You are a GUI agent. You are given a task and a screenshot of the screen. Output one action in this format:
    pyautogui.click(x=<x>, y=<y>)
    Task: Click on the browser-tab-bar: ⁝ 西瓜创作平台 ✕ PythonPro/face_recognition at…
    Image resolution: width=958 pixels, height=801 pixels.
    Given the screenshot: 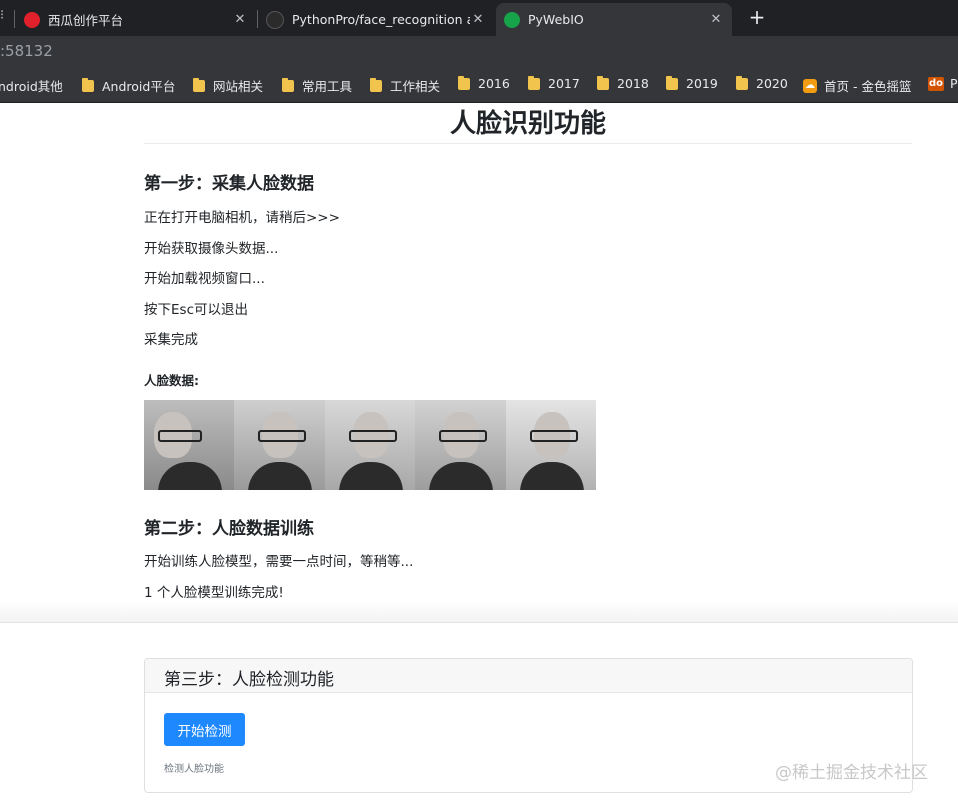 What is the action you would take?
    pyautogui.click(x=479, y=18)
    